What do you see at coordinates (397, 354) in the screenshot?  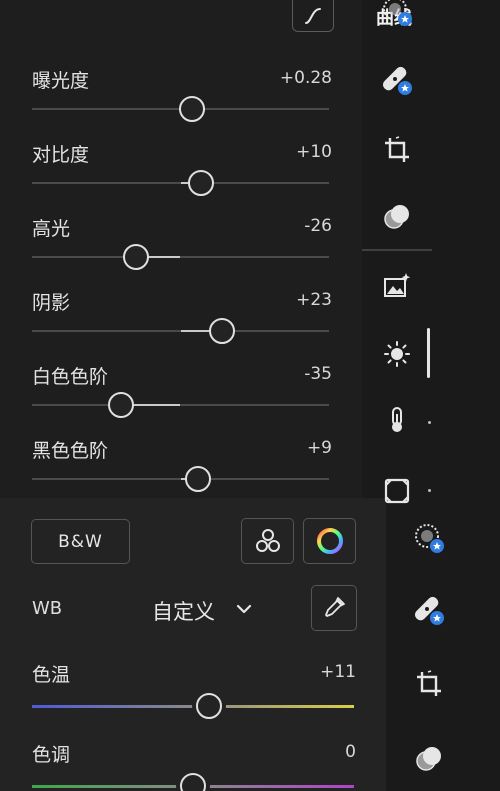 I see `light-icon` at bounding box center [397, 354].